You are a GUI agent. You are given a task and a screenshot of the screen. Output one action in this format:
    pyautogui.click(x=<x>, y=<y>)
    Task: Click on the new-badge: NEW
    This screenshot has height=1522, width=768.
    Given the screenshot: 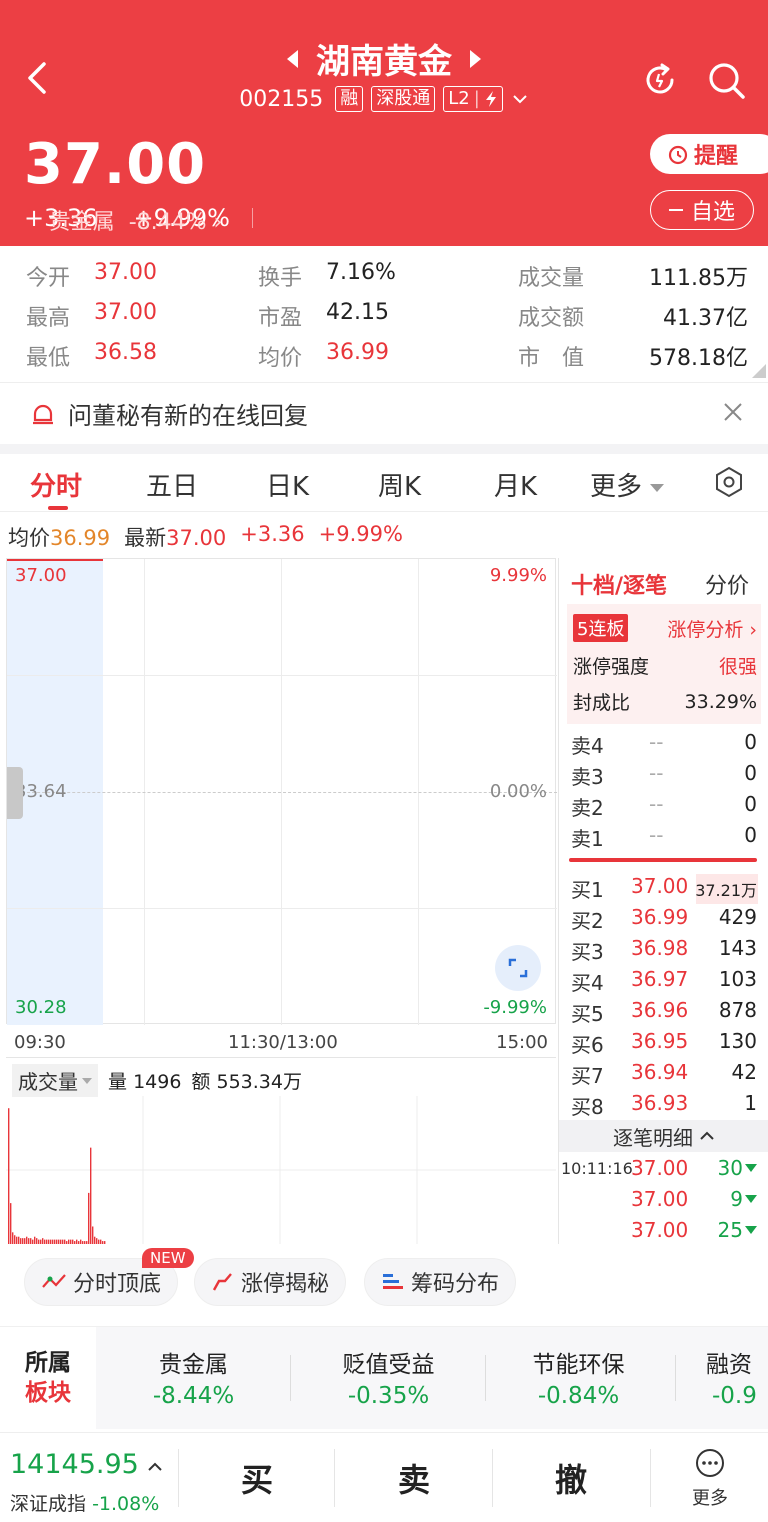 What is the action you would take?
    pyautogui.click(x=168, y=1258)
    